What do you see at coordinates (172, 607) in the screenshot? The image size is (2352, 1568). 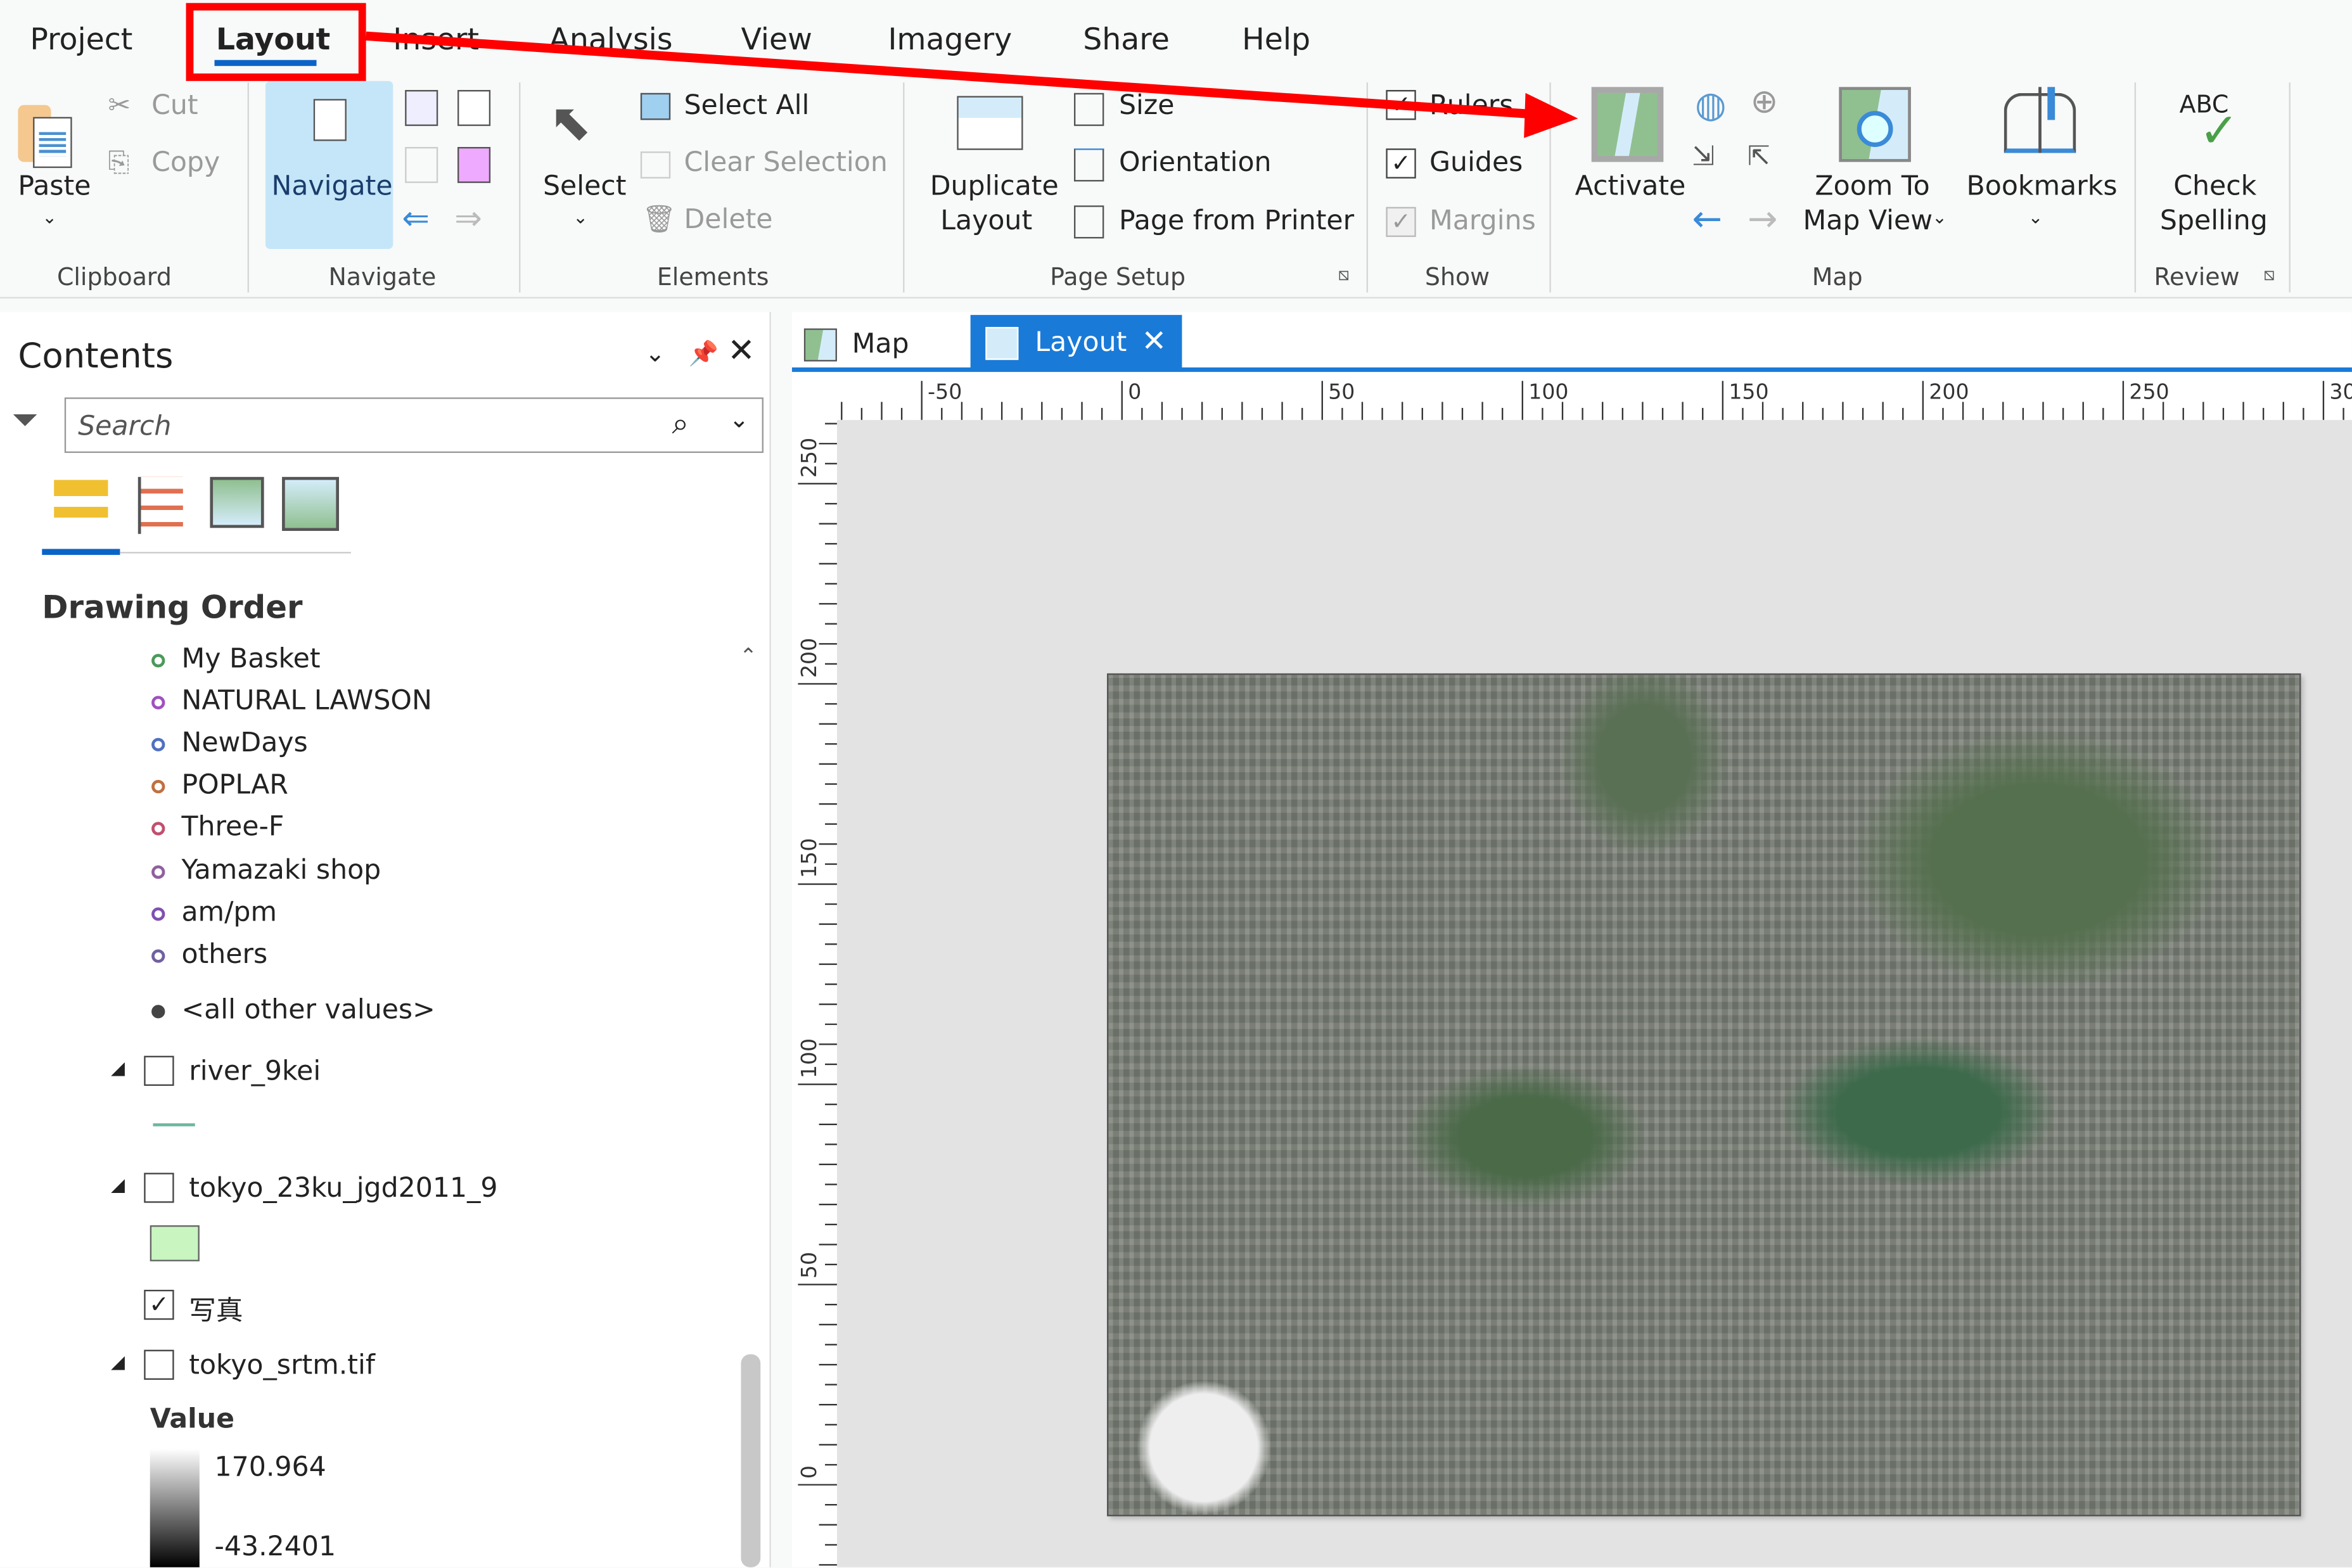 I see `drawing-order-heading: Drawing Order` at bounding box center [172, 607].